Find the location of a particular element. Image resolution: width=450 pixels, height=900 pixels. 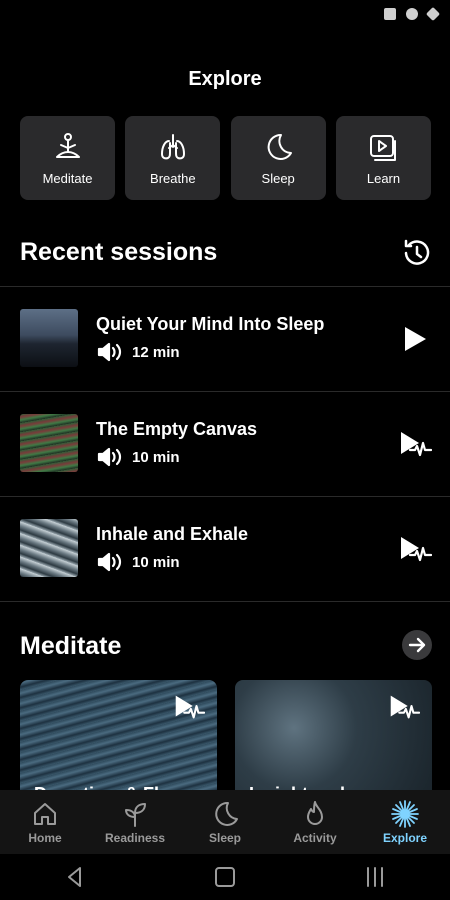

category-label: Learn is located at coordinates (383, 178).